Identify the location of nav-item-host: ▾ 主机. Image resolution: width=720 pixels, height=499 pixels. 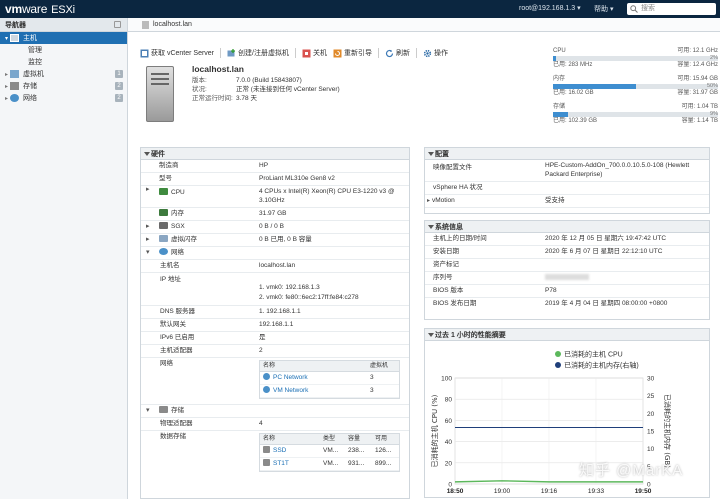
(63, 38).